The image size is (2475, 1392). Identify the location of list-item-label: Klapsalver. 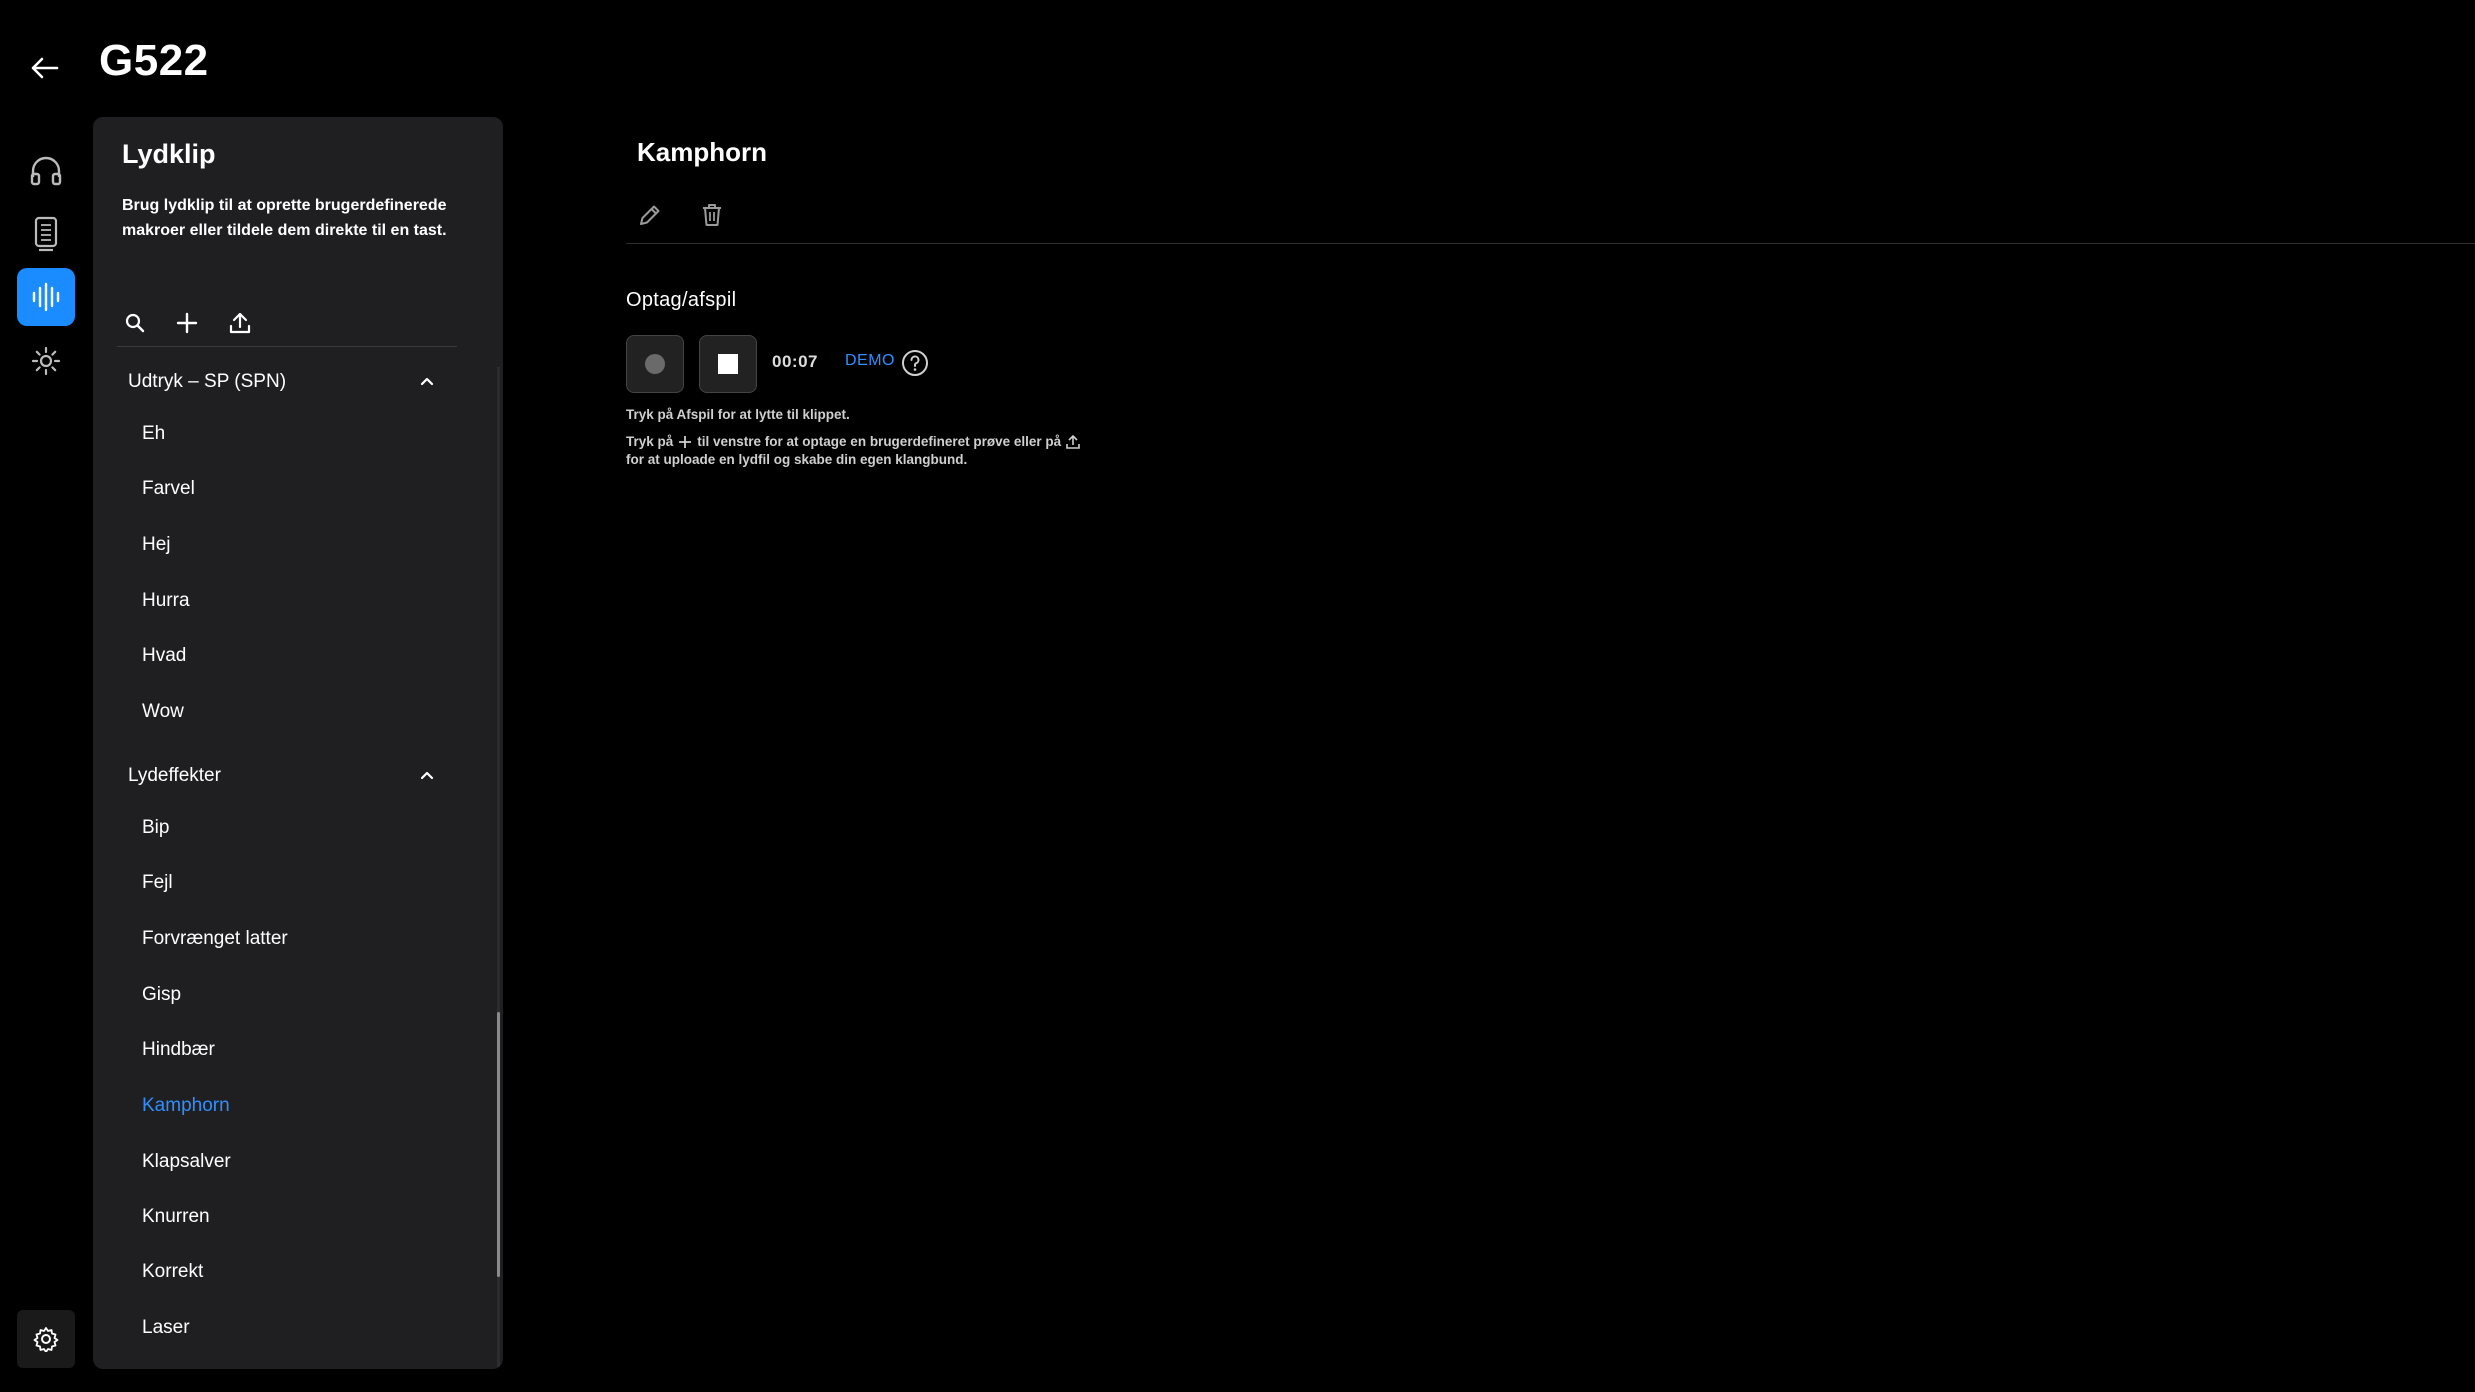
(186, 1161).